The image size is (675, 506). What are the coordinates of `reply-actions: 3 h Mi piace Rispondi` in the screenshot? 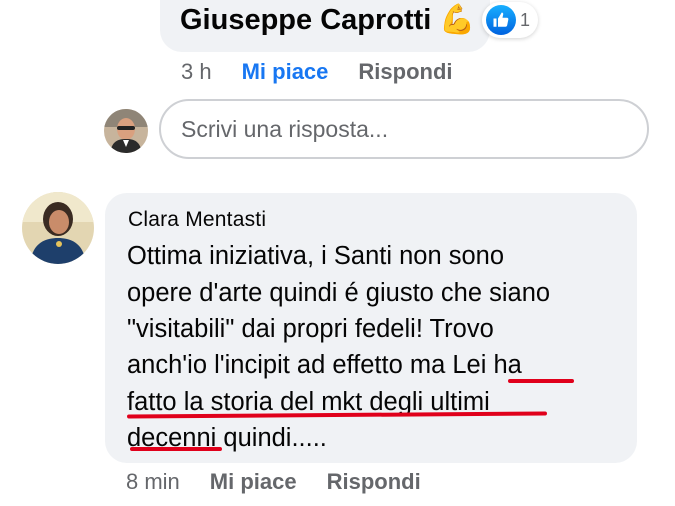 It's located at (317, 72).